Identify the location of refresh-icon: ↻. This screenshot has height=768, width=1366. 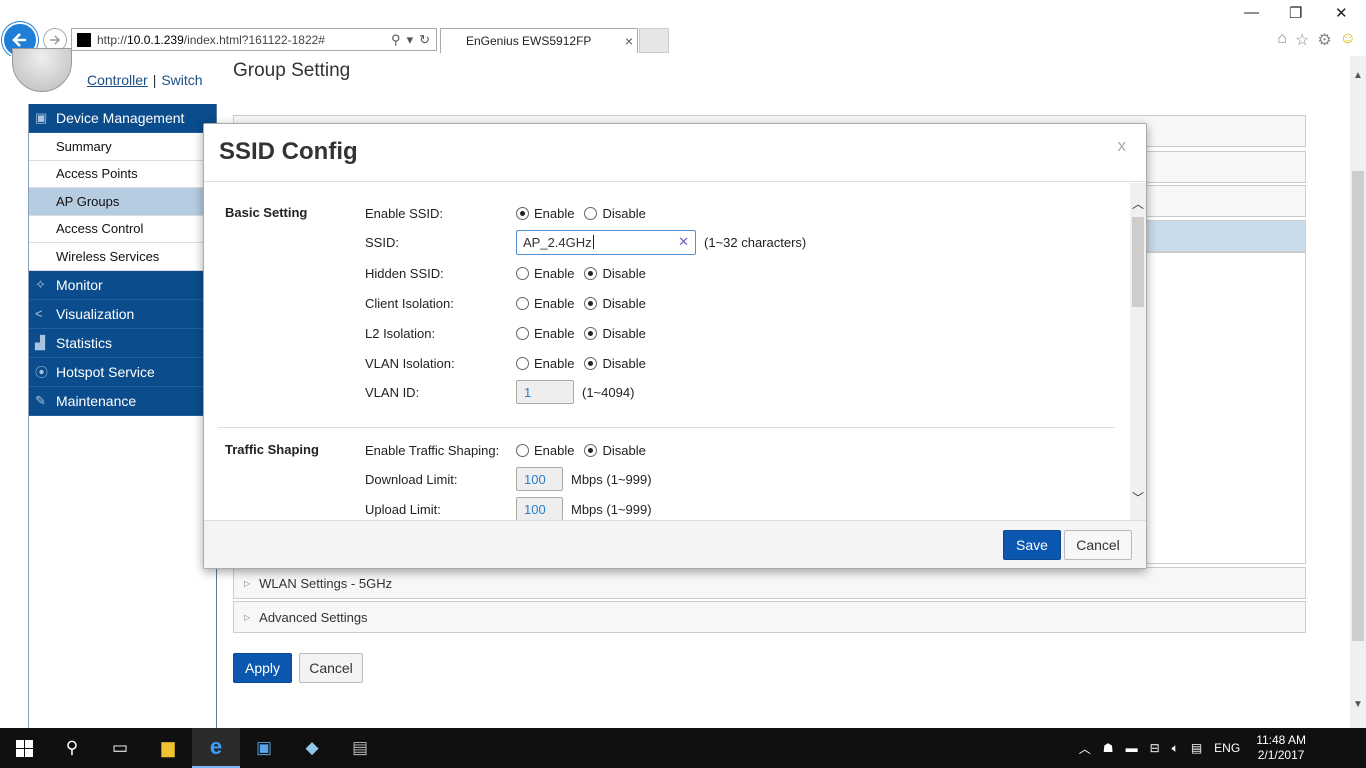
(424, 40).